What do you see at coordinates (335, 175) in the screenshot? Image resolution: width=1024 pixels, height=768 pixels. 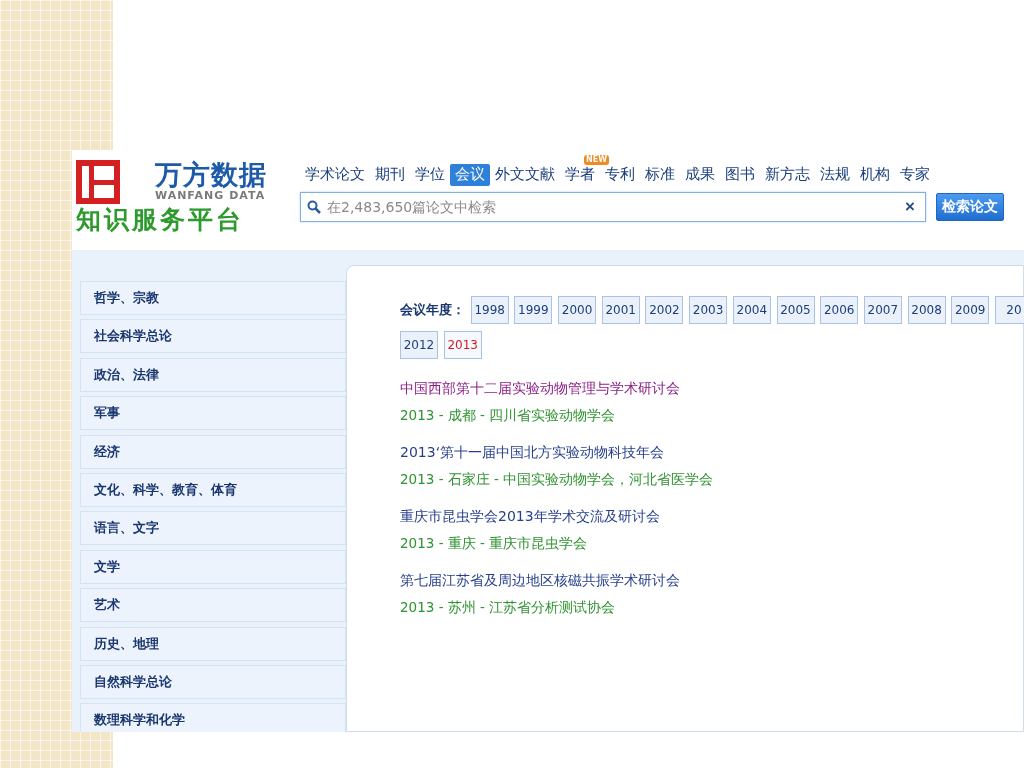 I see `nav-tab: 学术论文` at bounding box center [335, 175].